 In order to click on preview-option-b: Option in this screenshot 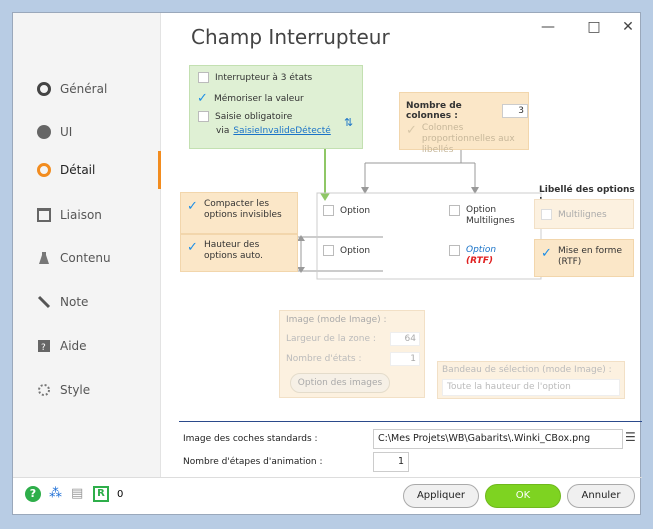, I will do `click(346, 250)`.